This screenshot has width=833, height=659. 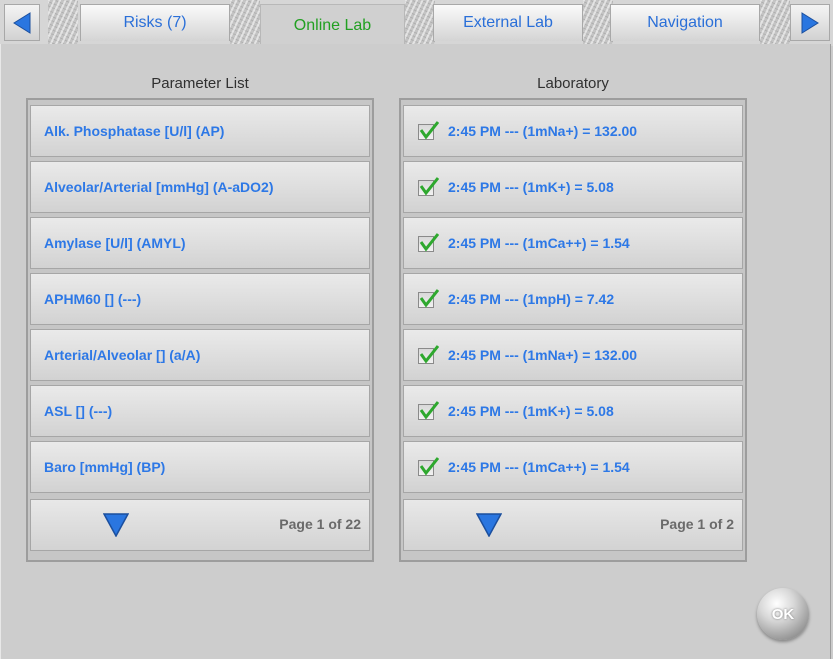 I want to click on left-arrow-icon, so click(x=22, y=22).